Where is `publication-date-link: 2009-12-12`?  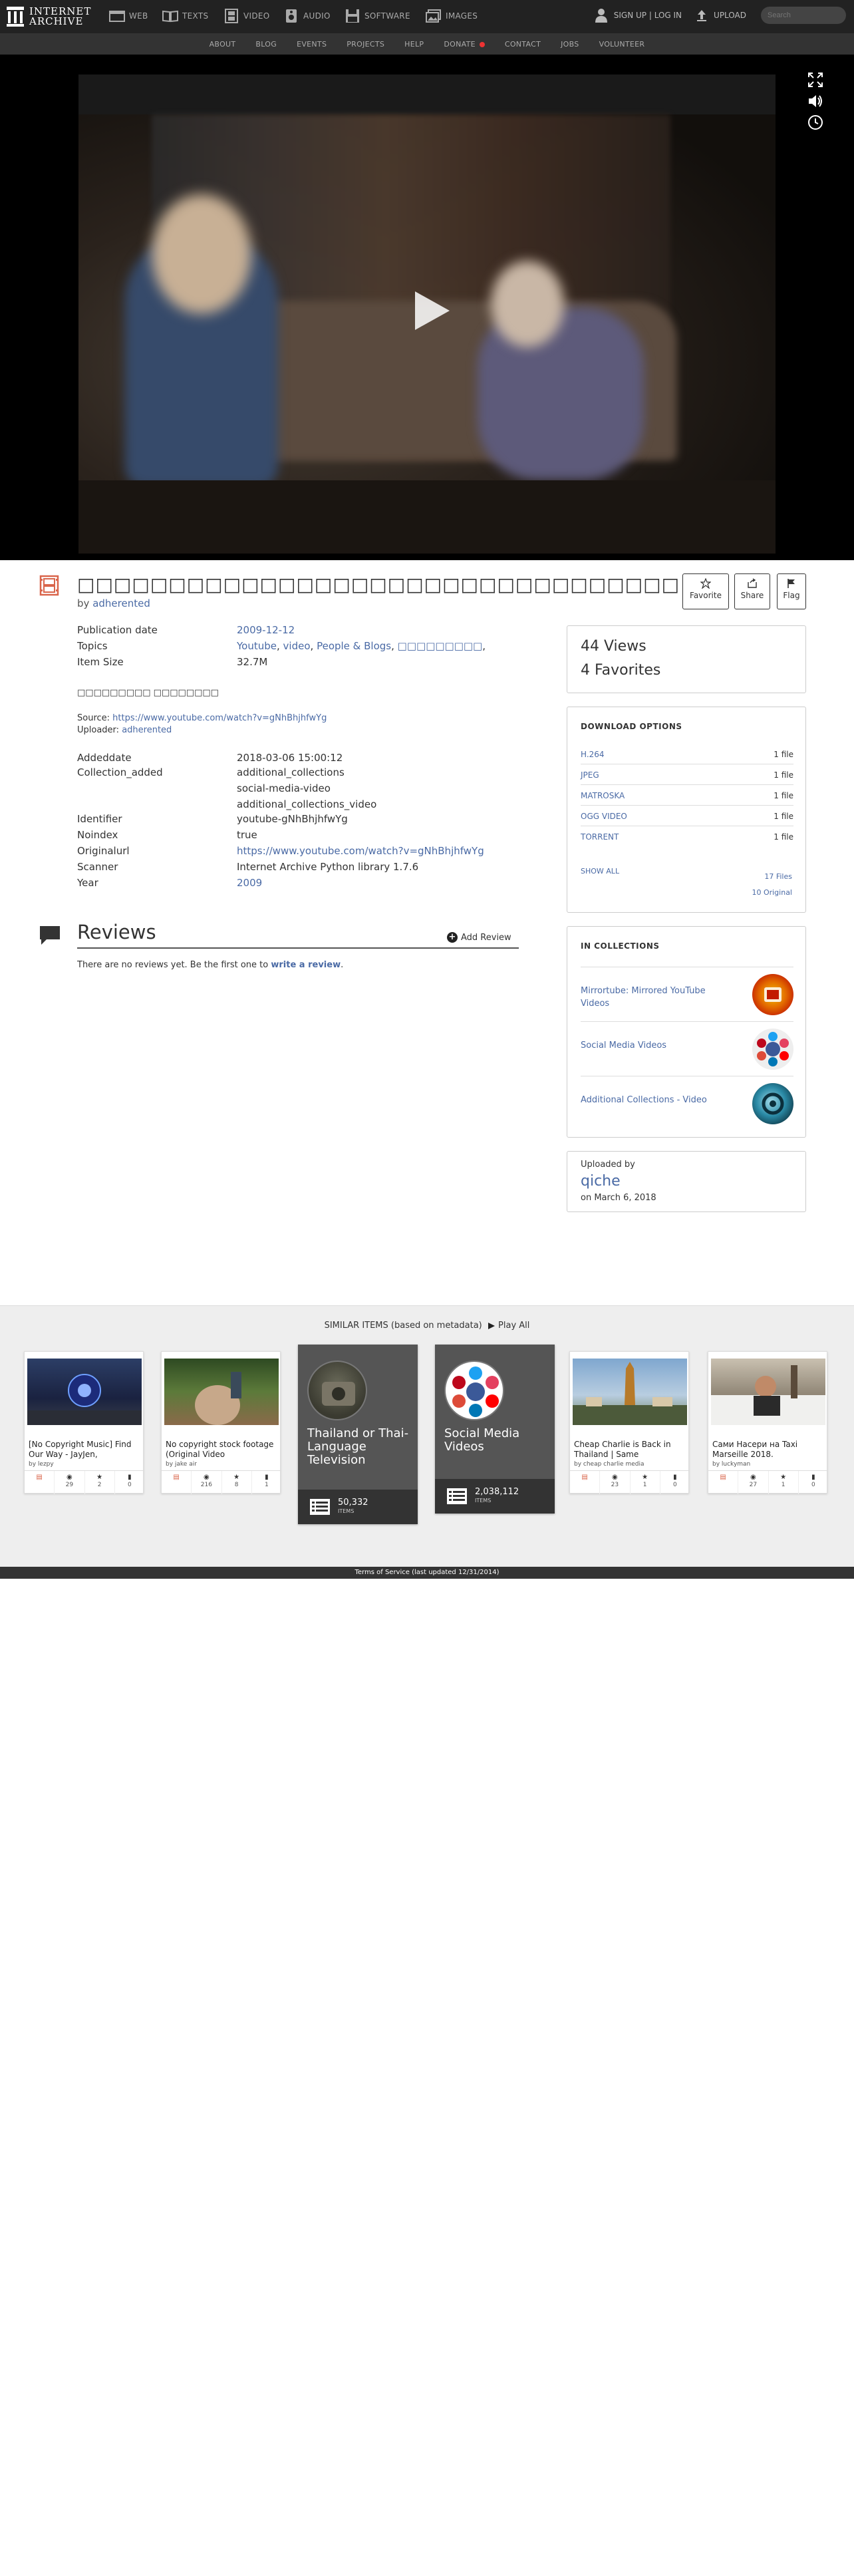 publication-date-link: 2009-12-12 is located at coordinates (266, 630).